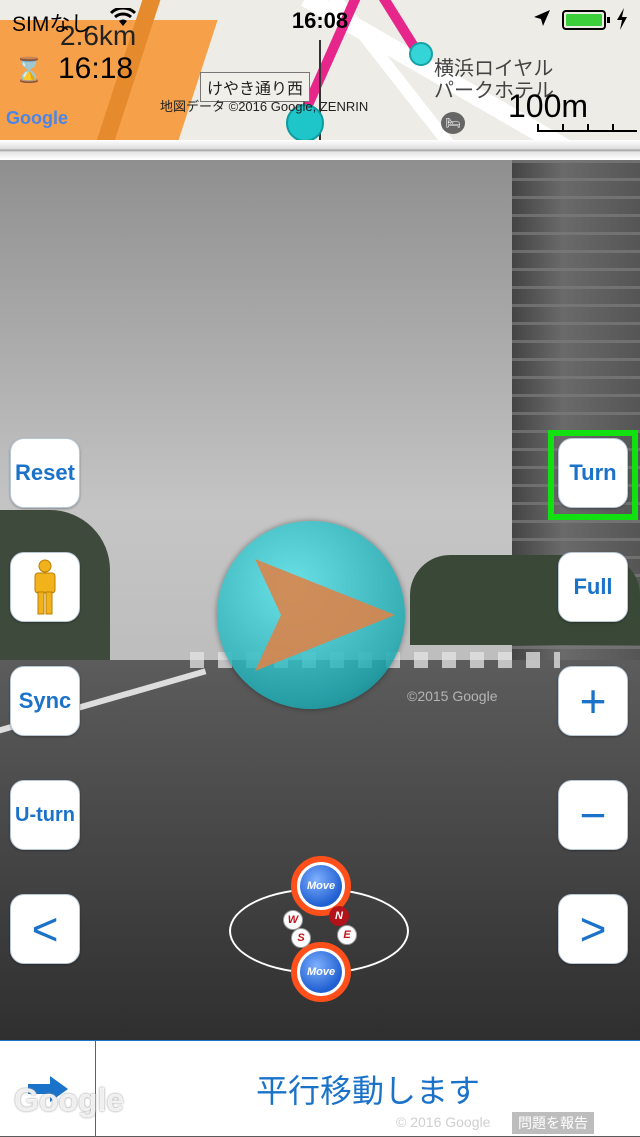  What do you see at coordinates (553, 1123) in the screenshot?
I see `report-problem-link: 問題を報告` at bounding box center [553, 1123].